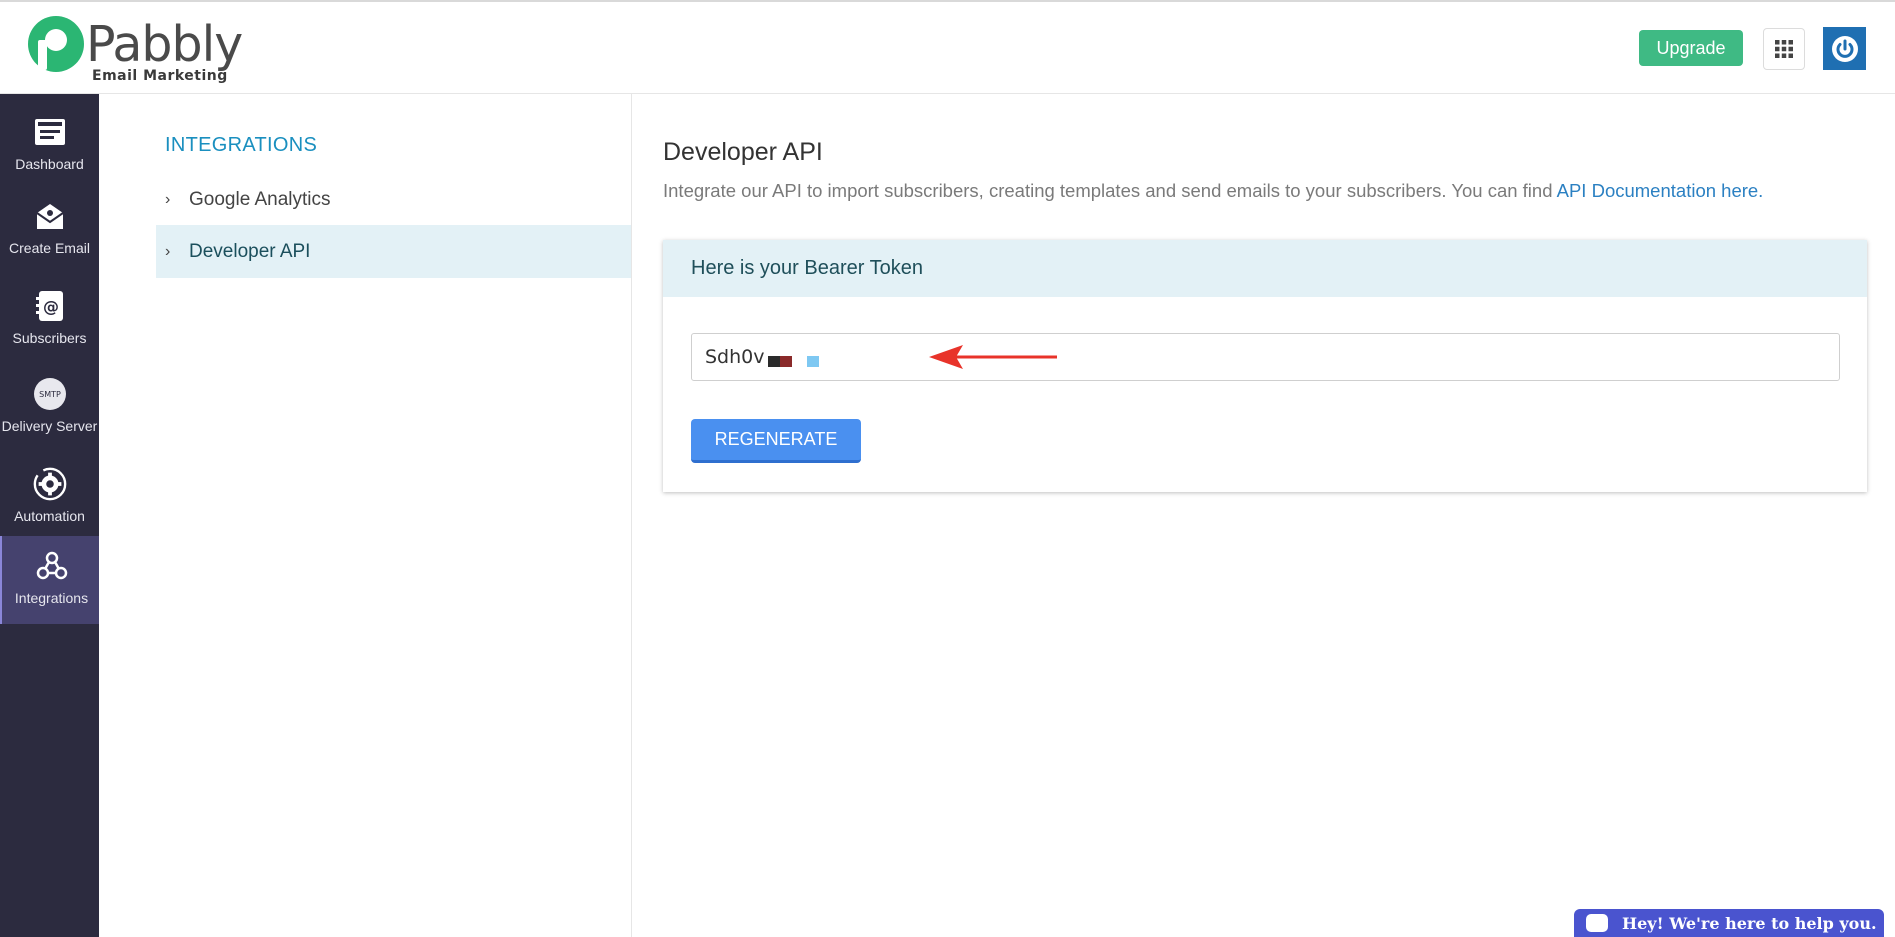 This screenshot has width=1895, height=937. I want to click on logo-mark-icon, so click(56, 44).